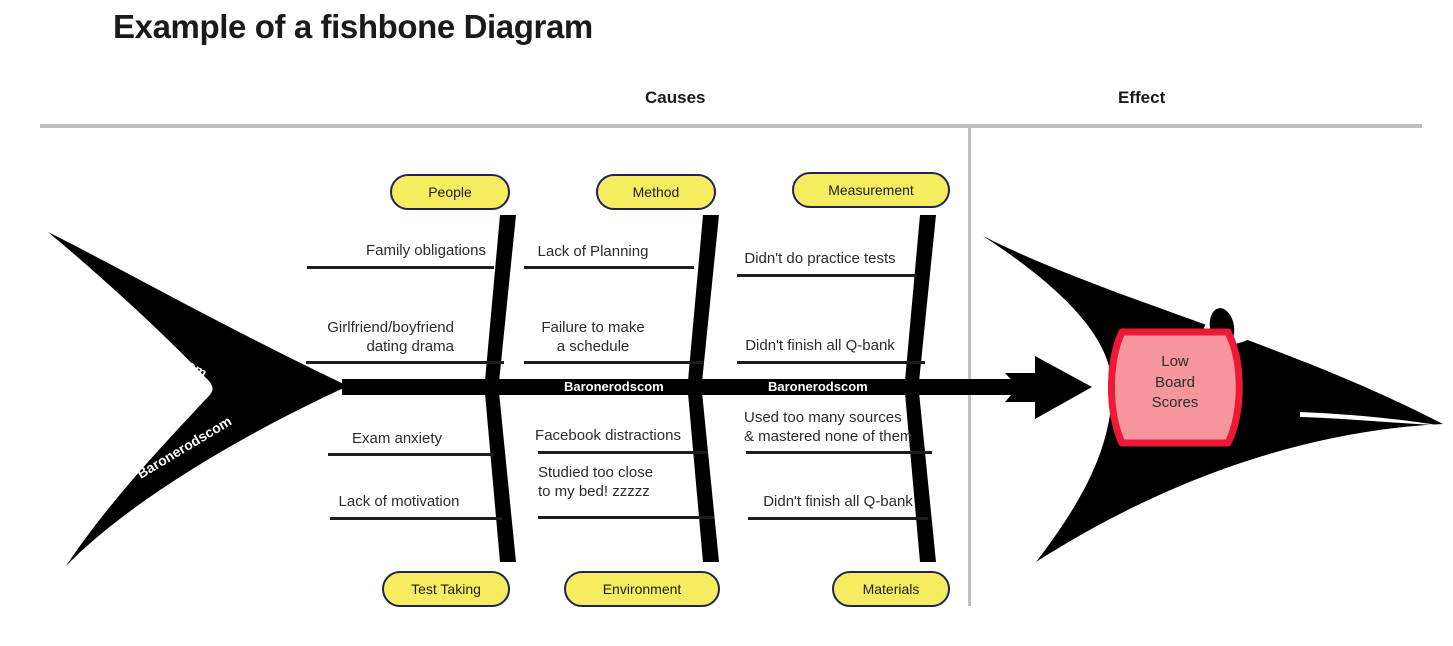  I want to click on category-pill-test-taking: Test Taking, so click(446, 589).